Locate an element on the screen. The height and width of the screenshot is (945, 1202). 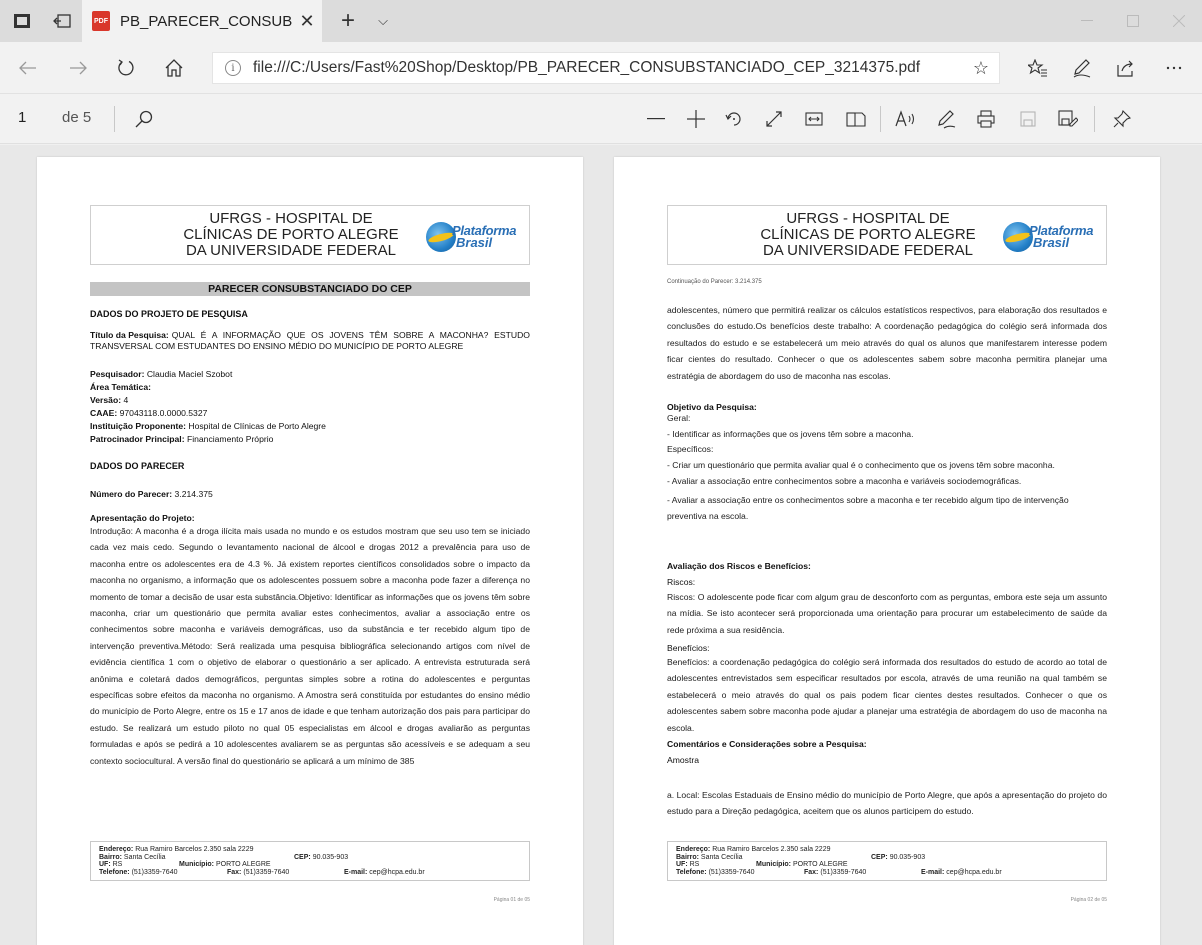
favorites-list-icon is located at coordinates (1038, 68).